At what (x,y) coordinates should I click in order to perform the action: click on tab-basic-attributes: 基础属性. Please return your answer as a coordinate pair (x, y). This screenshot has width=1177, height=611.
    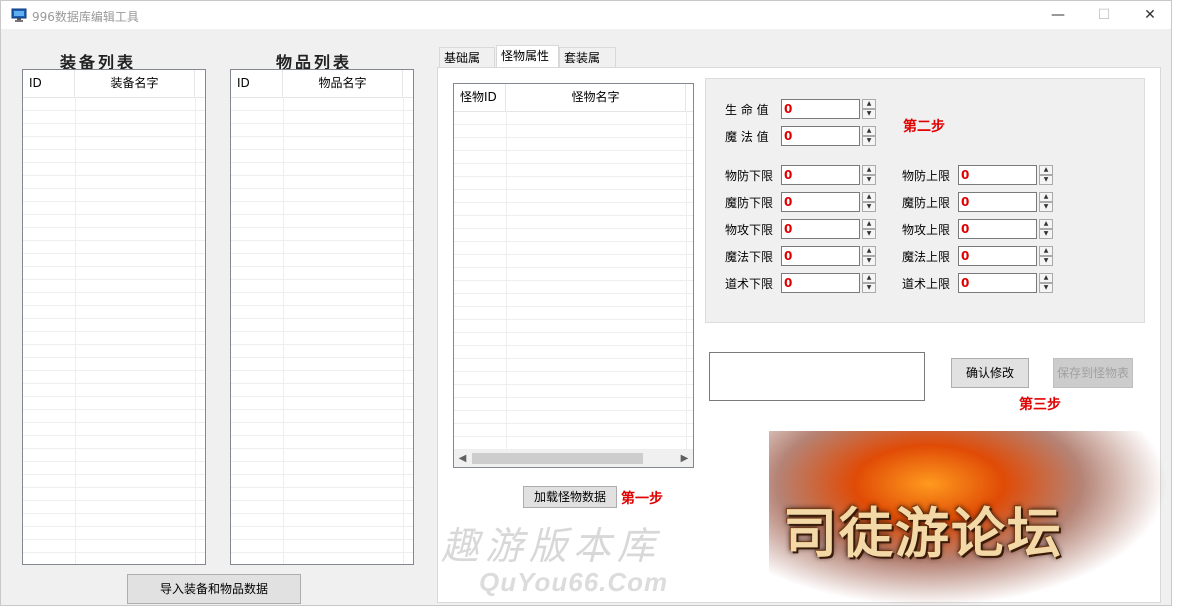
    Looking at the image, I should click on (467, 66).